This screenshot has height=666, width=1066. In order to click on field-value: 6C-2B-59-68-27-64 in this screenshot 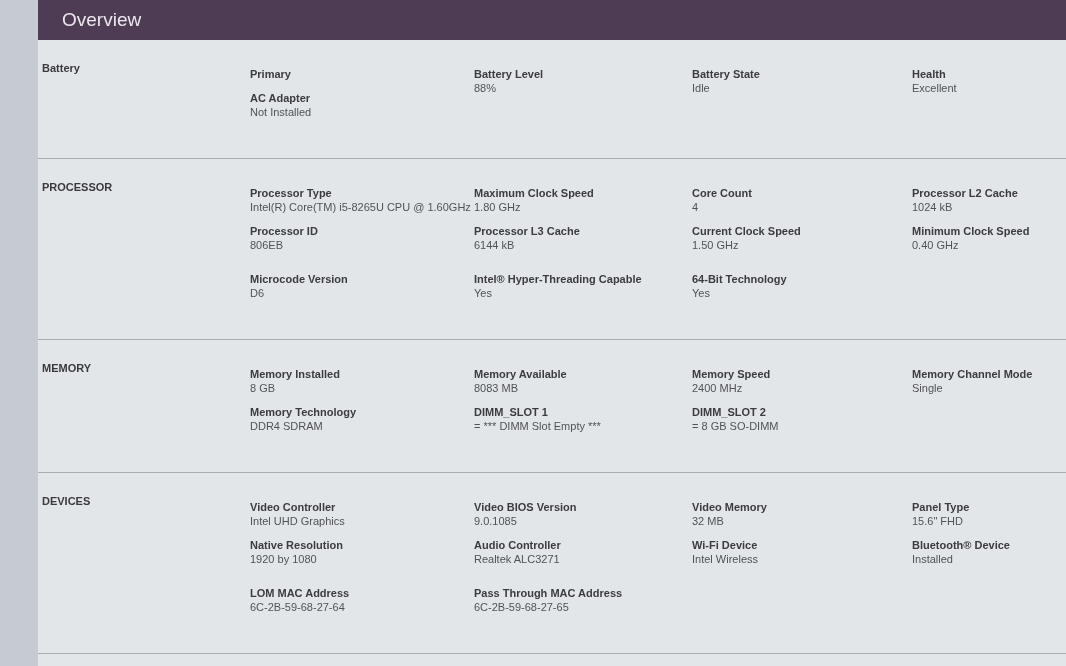, I will do `click(297, 607)`.